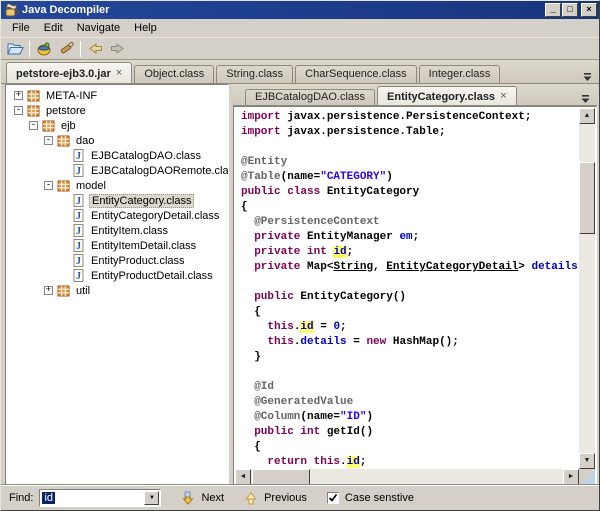 Image resolution: width=600 pixels, height=511 pixels. I want to click on find-previous-button: Previous, so click(285, 498).